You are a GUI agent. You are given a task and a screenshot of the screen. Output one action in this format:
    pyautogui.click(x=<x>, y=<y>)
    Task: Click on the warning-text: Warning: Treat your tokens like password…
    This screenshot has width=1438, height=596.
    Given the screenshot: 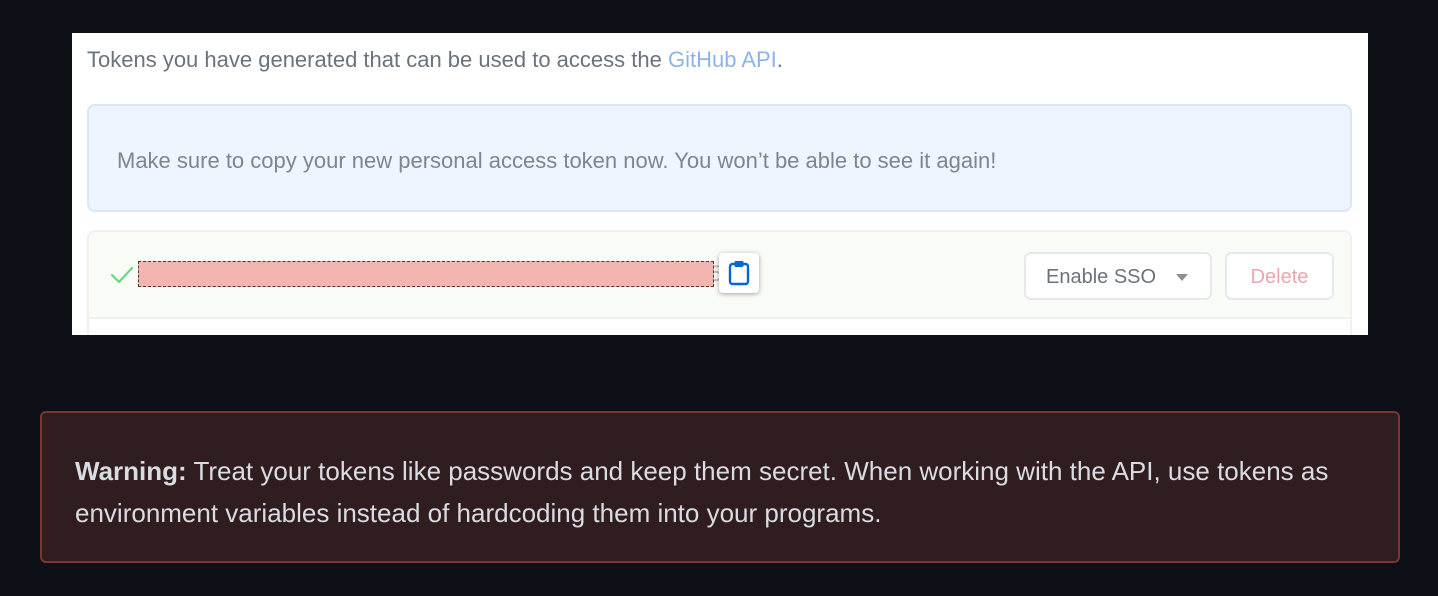 What is the action you would take?
    pyautogui.click(x=720, y=492)
    